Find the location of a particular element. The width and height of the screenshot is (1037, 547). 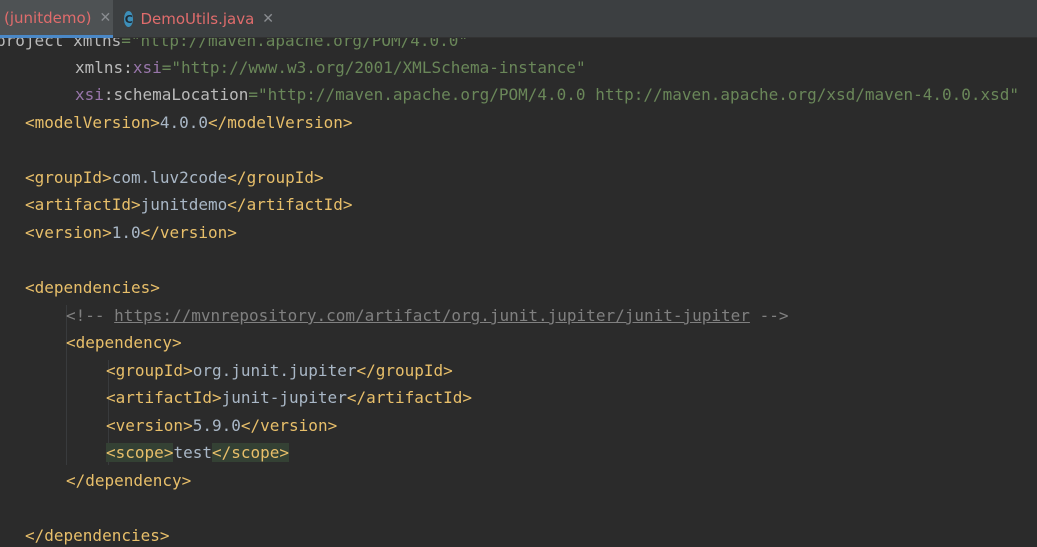

tab-label: (junitdemo) is located at coordinates (48, 17).